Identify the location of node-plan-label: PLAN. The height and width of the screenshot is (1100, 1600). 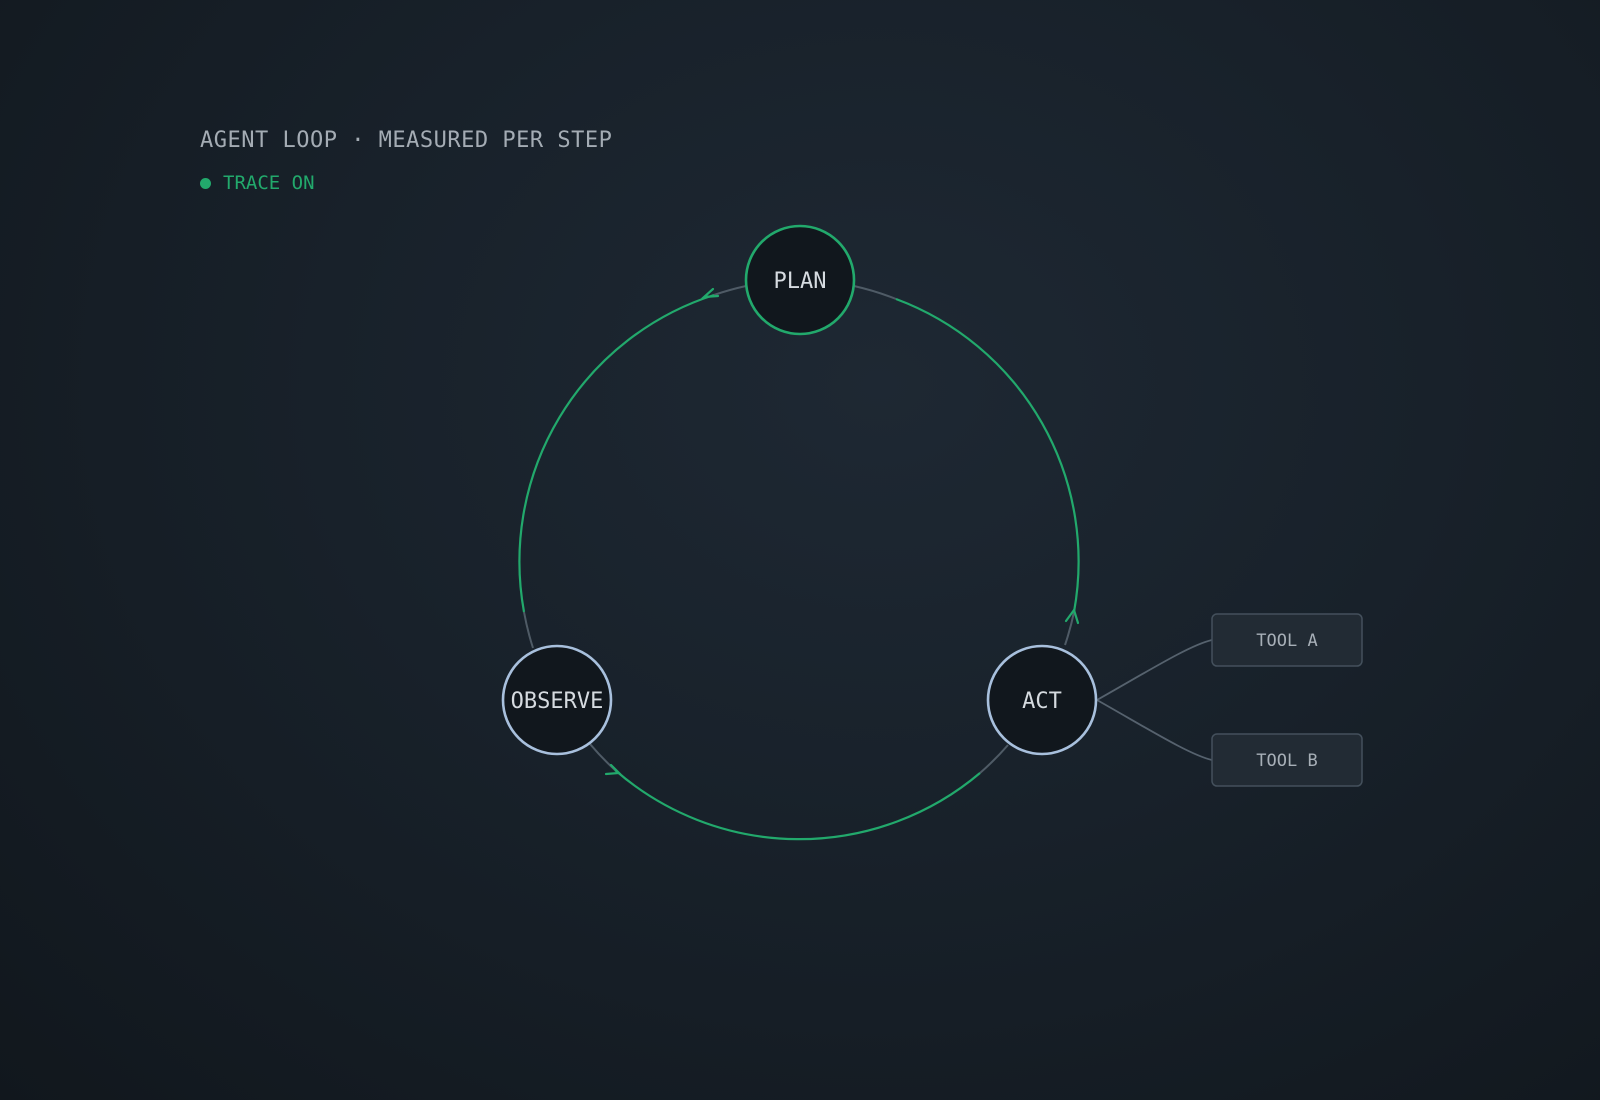
(800, 281).